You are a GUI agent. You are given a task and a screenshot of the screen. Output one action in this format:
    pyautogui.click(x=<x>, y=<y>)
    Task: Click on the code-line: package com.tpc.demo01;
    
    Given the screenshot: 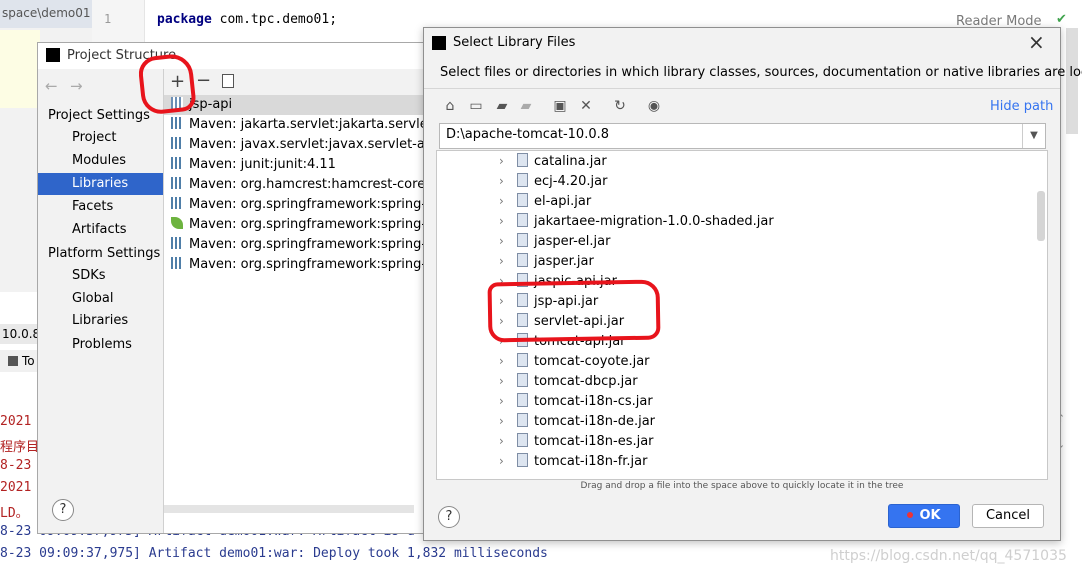 What is the action you would take?
    pyautogui.click(x=247, y=19)
    